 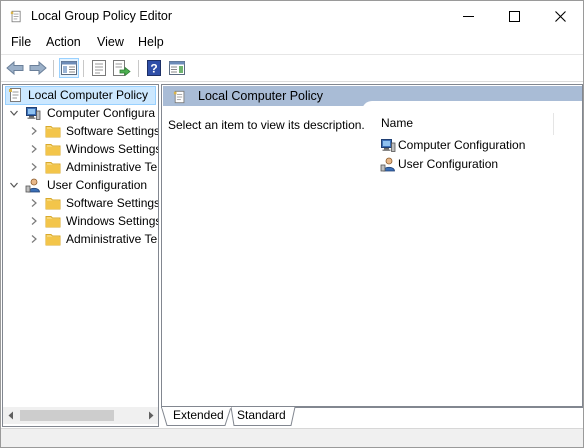 I want to click on menu-file: File, so click(x=21, y=42).